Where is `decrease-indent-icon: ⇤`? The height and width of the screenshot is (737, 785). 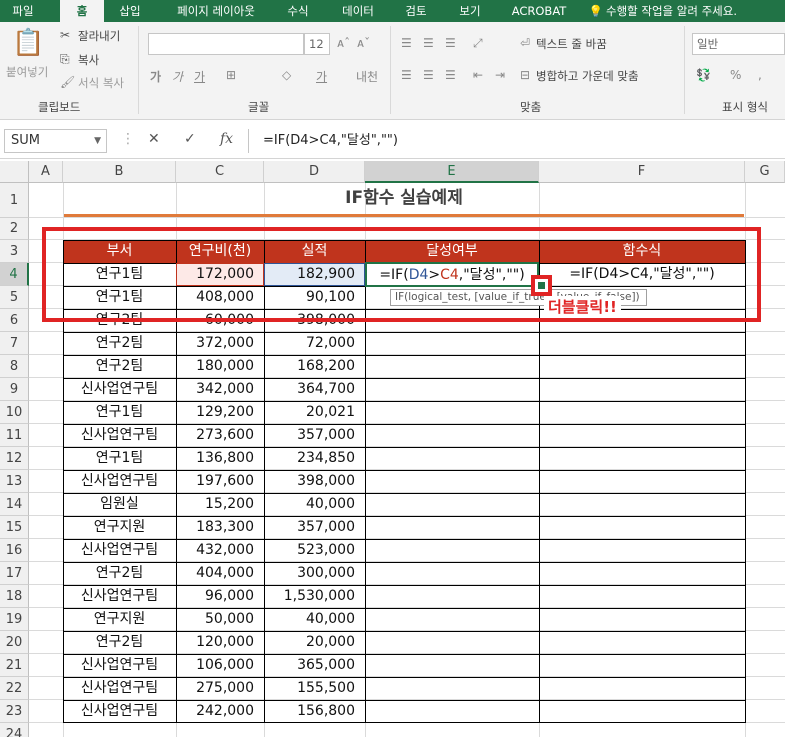
decrease-indent-icon: ⇤ is located at coordinates (478, 75).